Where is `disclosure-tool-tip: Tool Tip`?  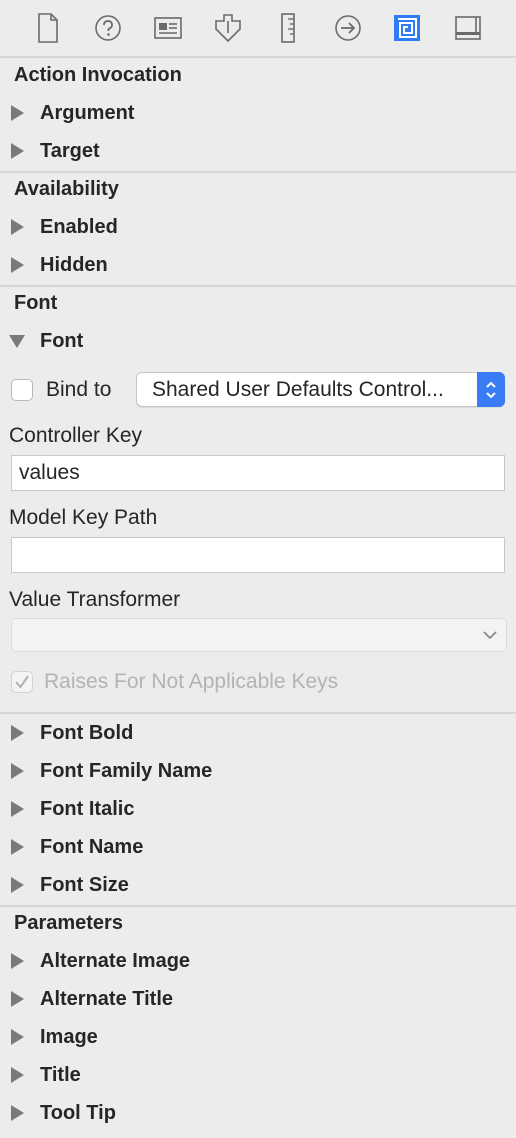
disclosure-tool-tip: Tool Tip is located at coordinates (62, 1113).